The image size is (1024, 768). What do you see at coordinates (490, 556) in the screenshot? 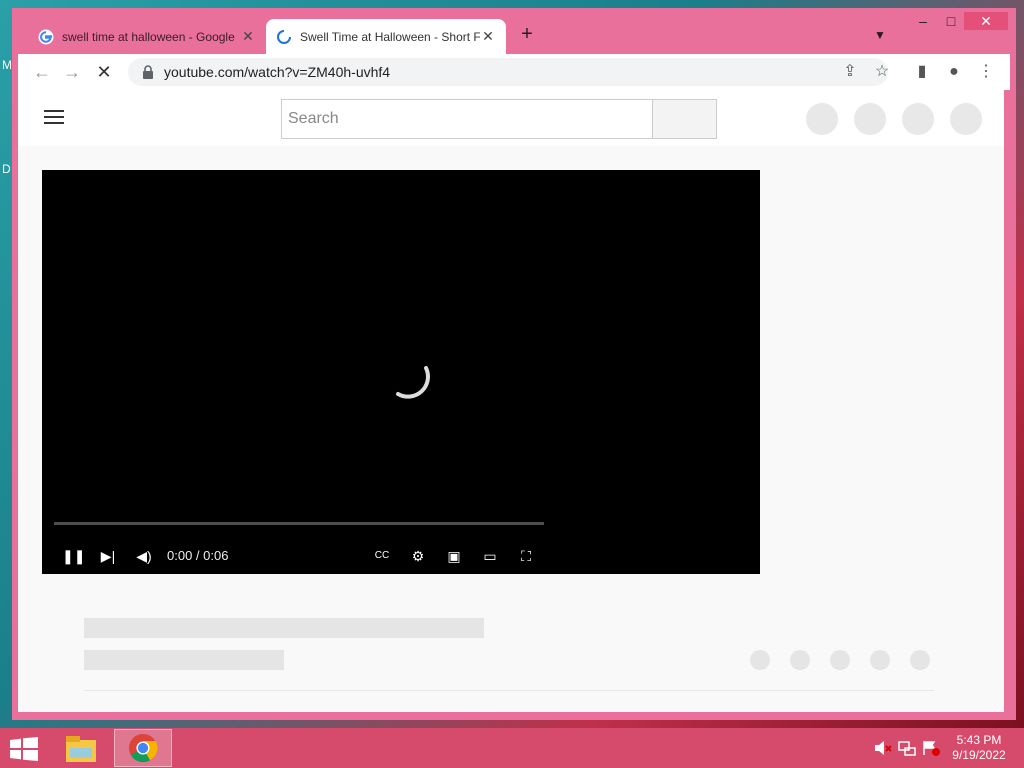
I see `theater-mode-icon: ▭` at bounding box center [490, 556].